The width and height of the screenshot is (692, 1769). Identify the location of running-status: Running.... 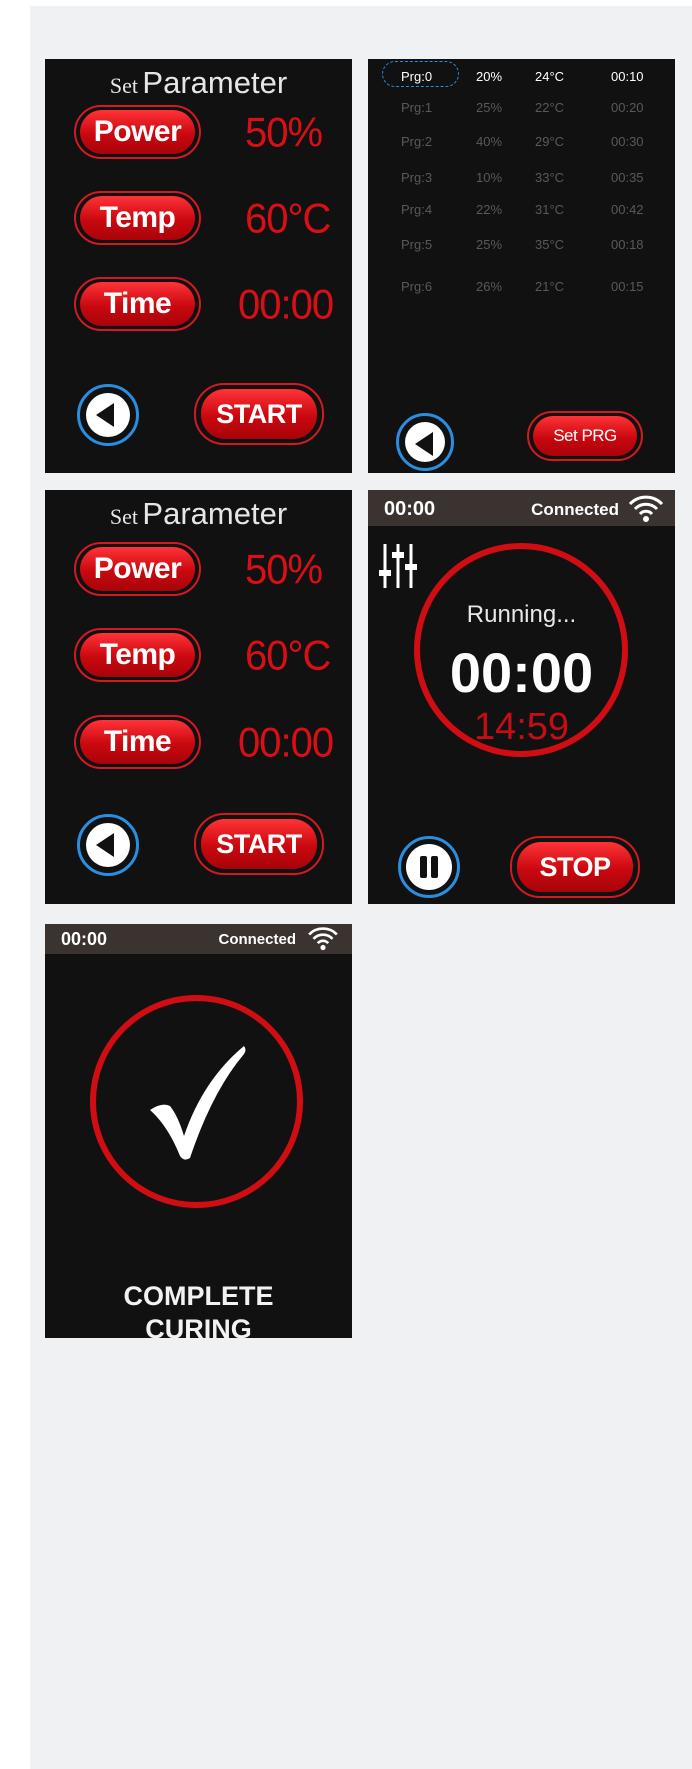
(521, 614).